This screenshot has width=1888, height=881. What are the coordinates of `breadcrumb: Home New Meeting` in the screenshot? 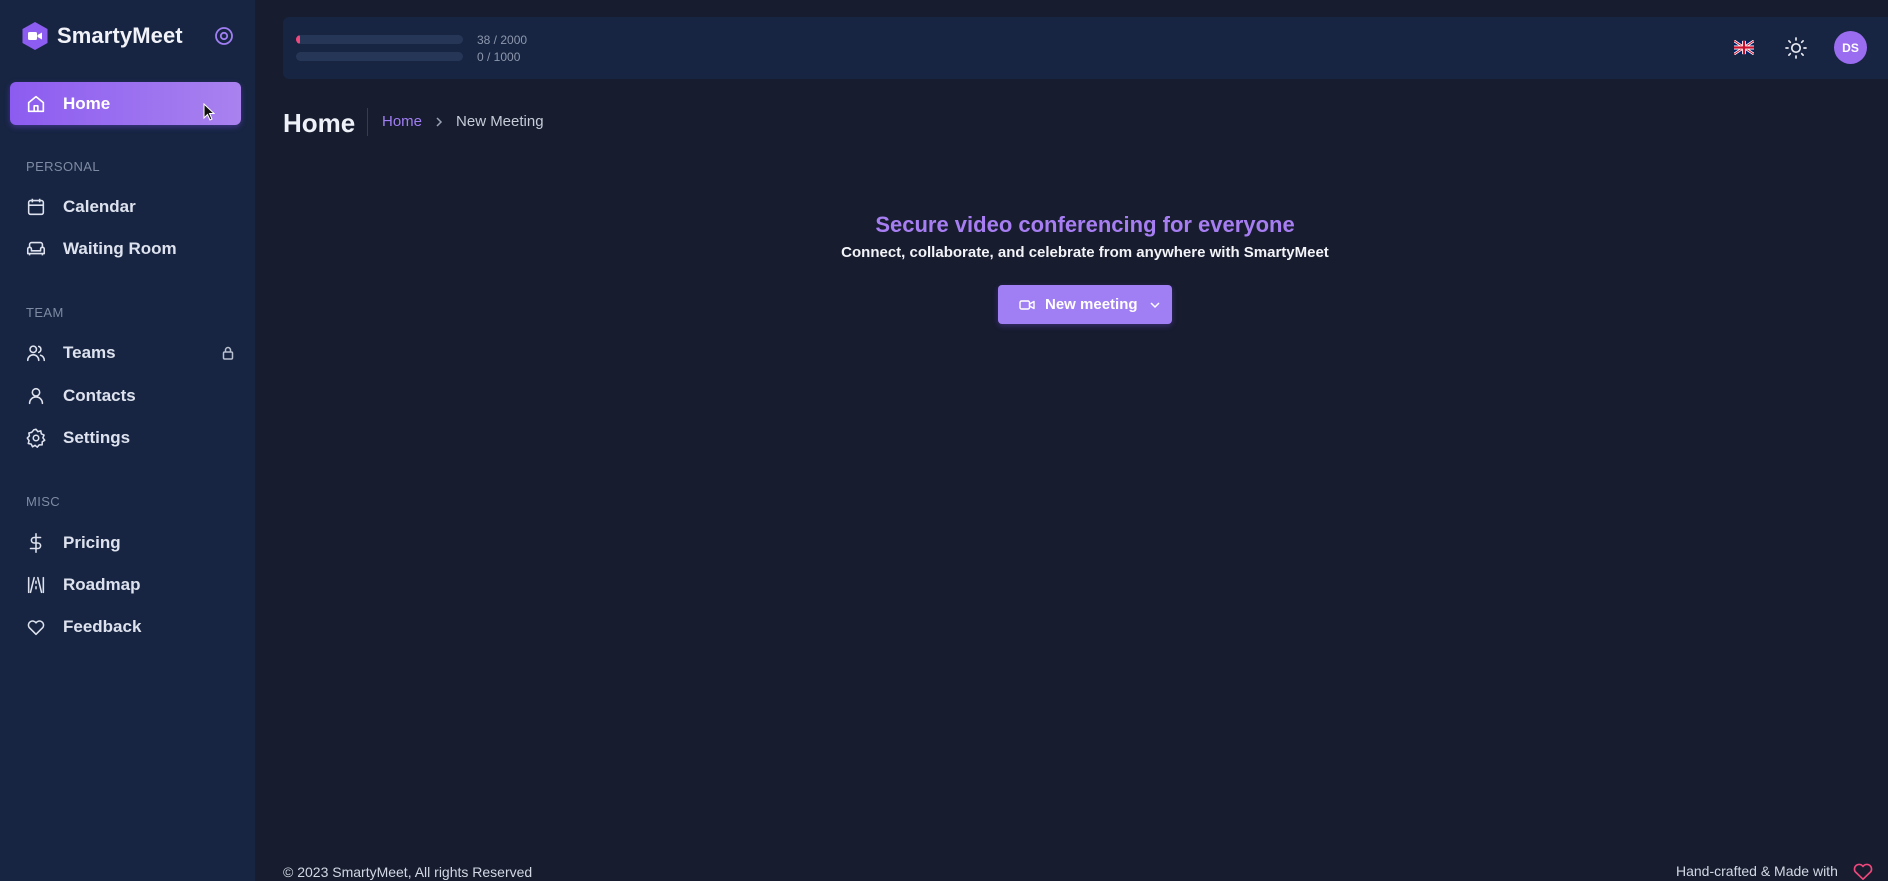 It's located at (463, 121).